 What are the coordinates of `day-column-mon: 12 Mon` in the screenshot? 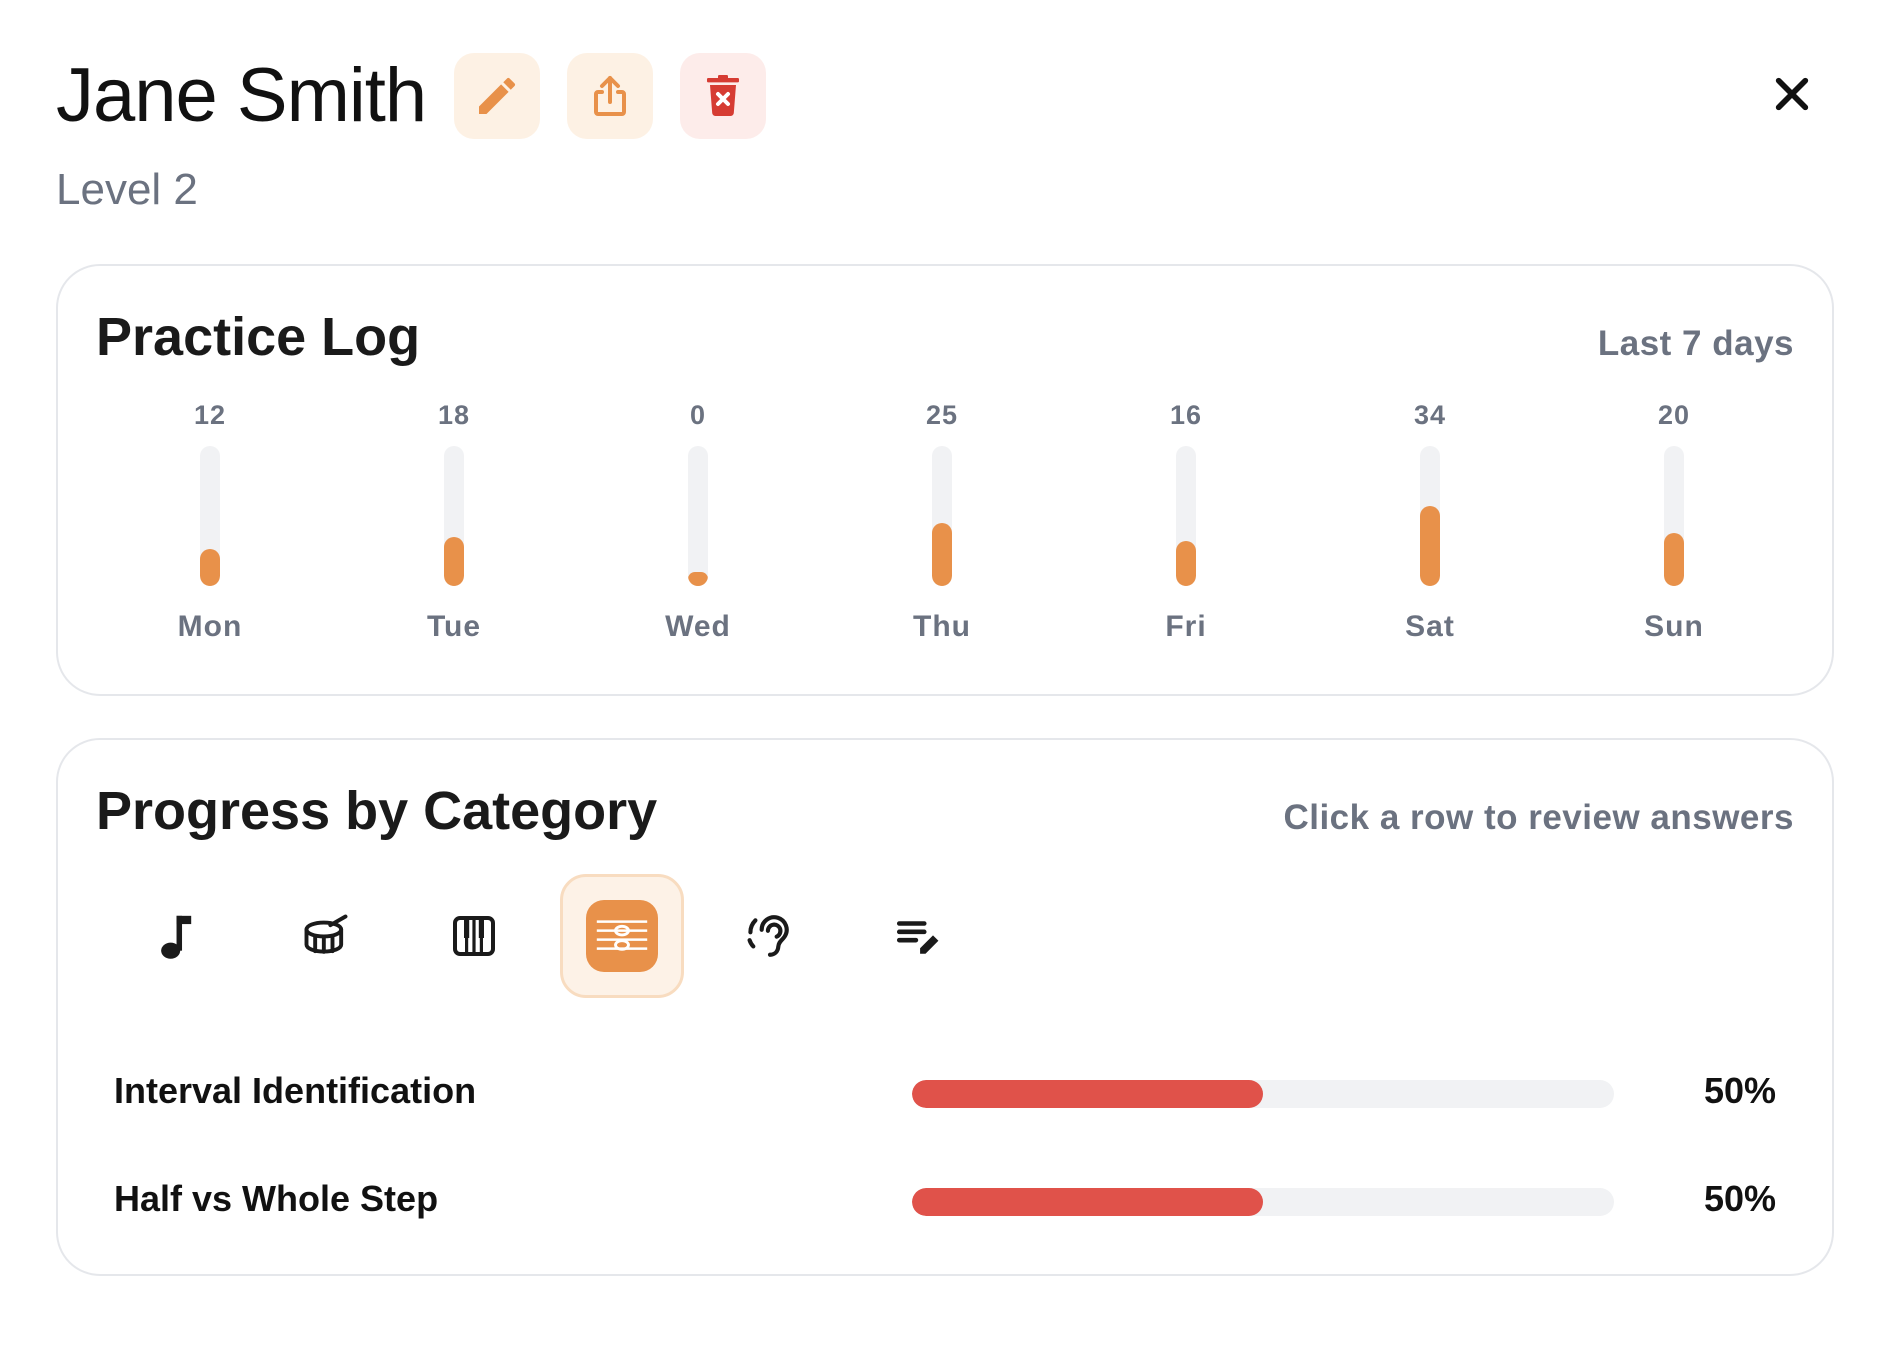 It's located at (210, 530).